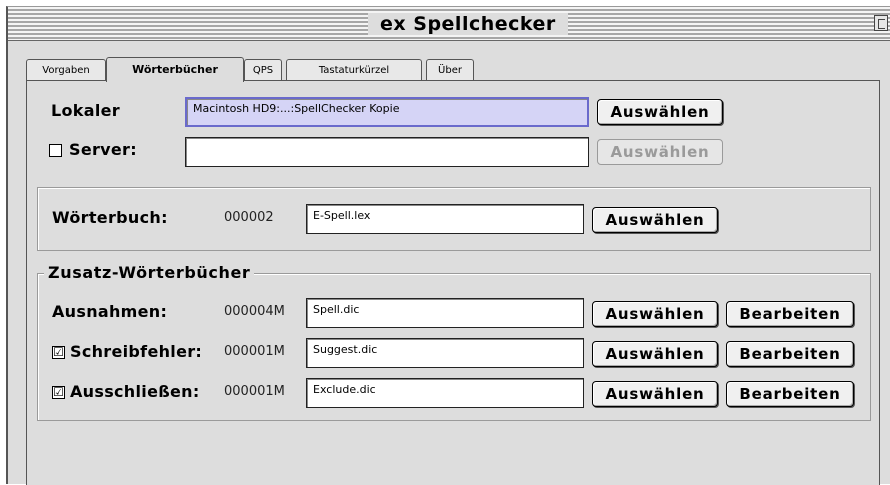 Image resolution: width=890 pixels, height=485 pixels. I want to click on tab-vorgaben: Vorgaben, so click(66, 69).